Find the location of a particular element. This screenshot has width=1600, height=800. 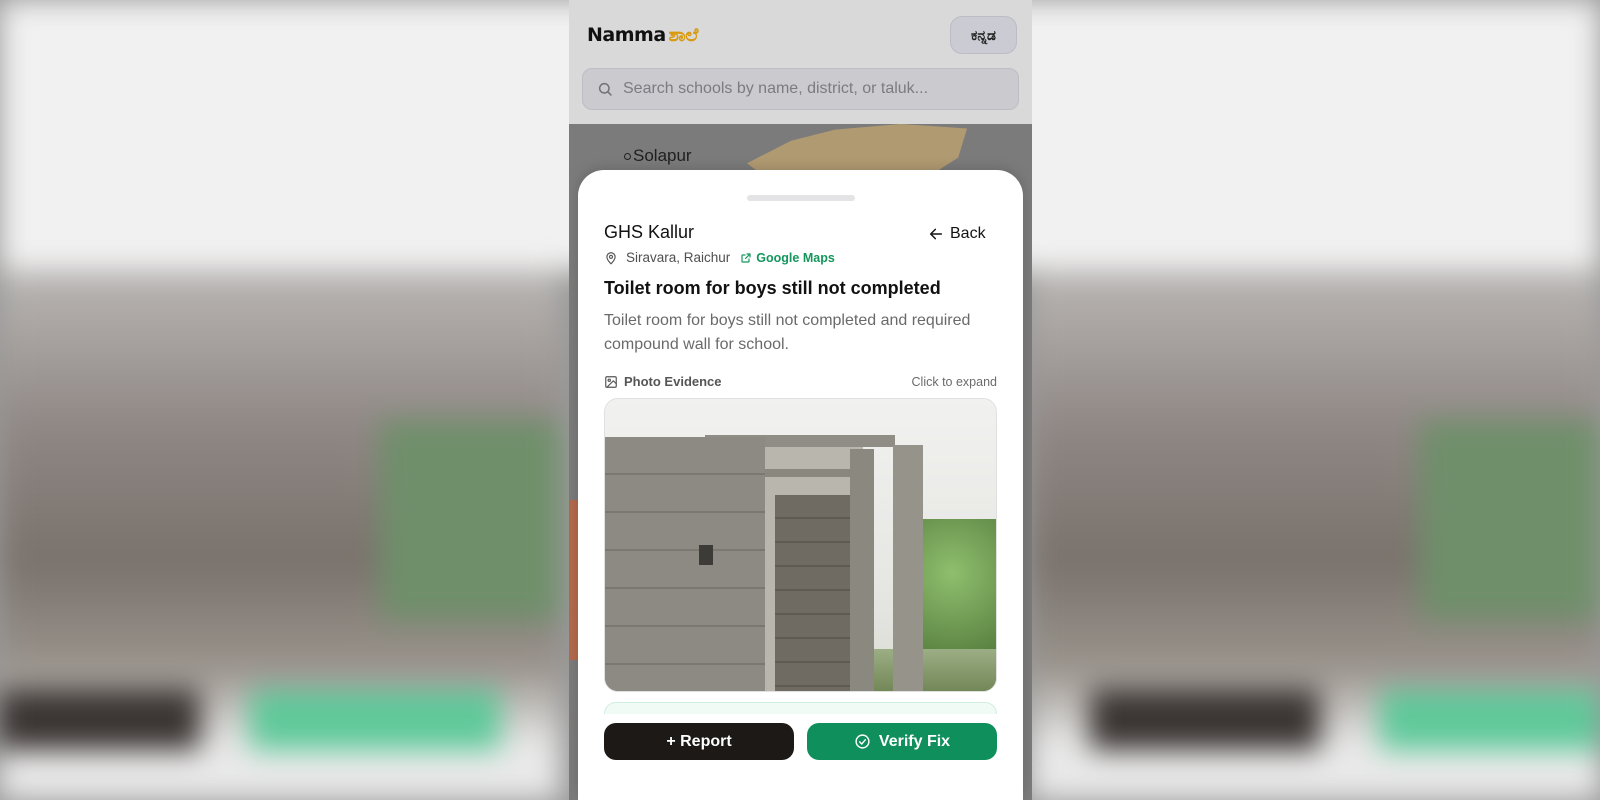

photo-evidence-label: Photo Evidence is located at coordinates (673, 381).